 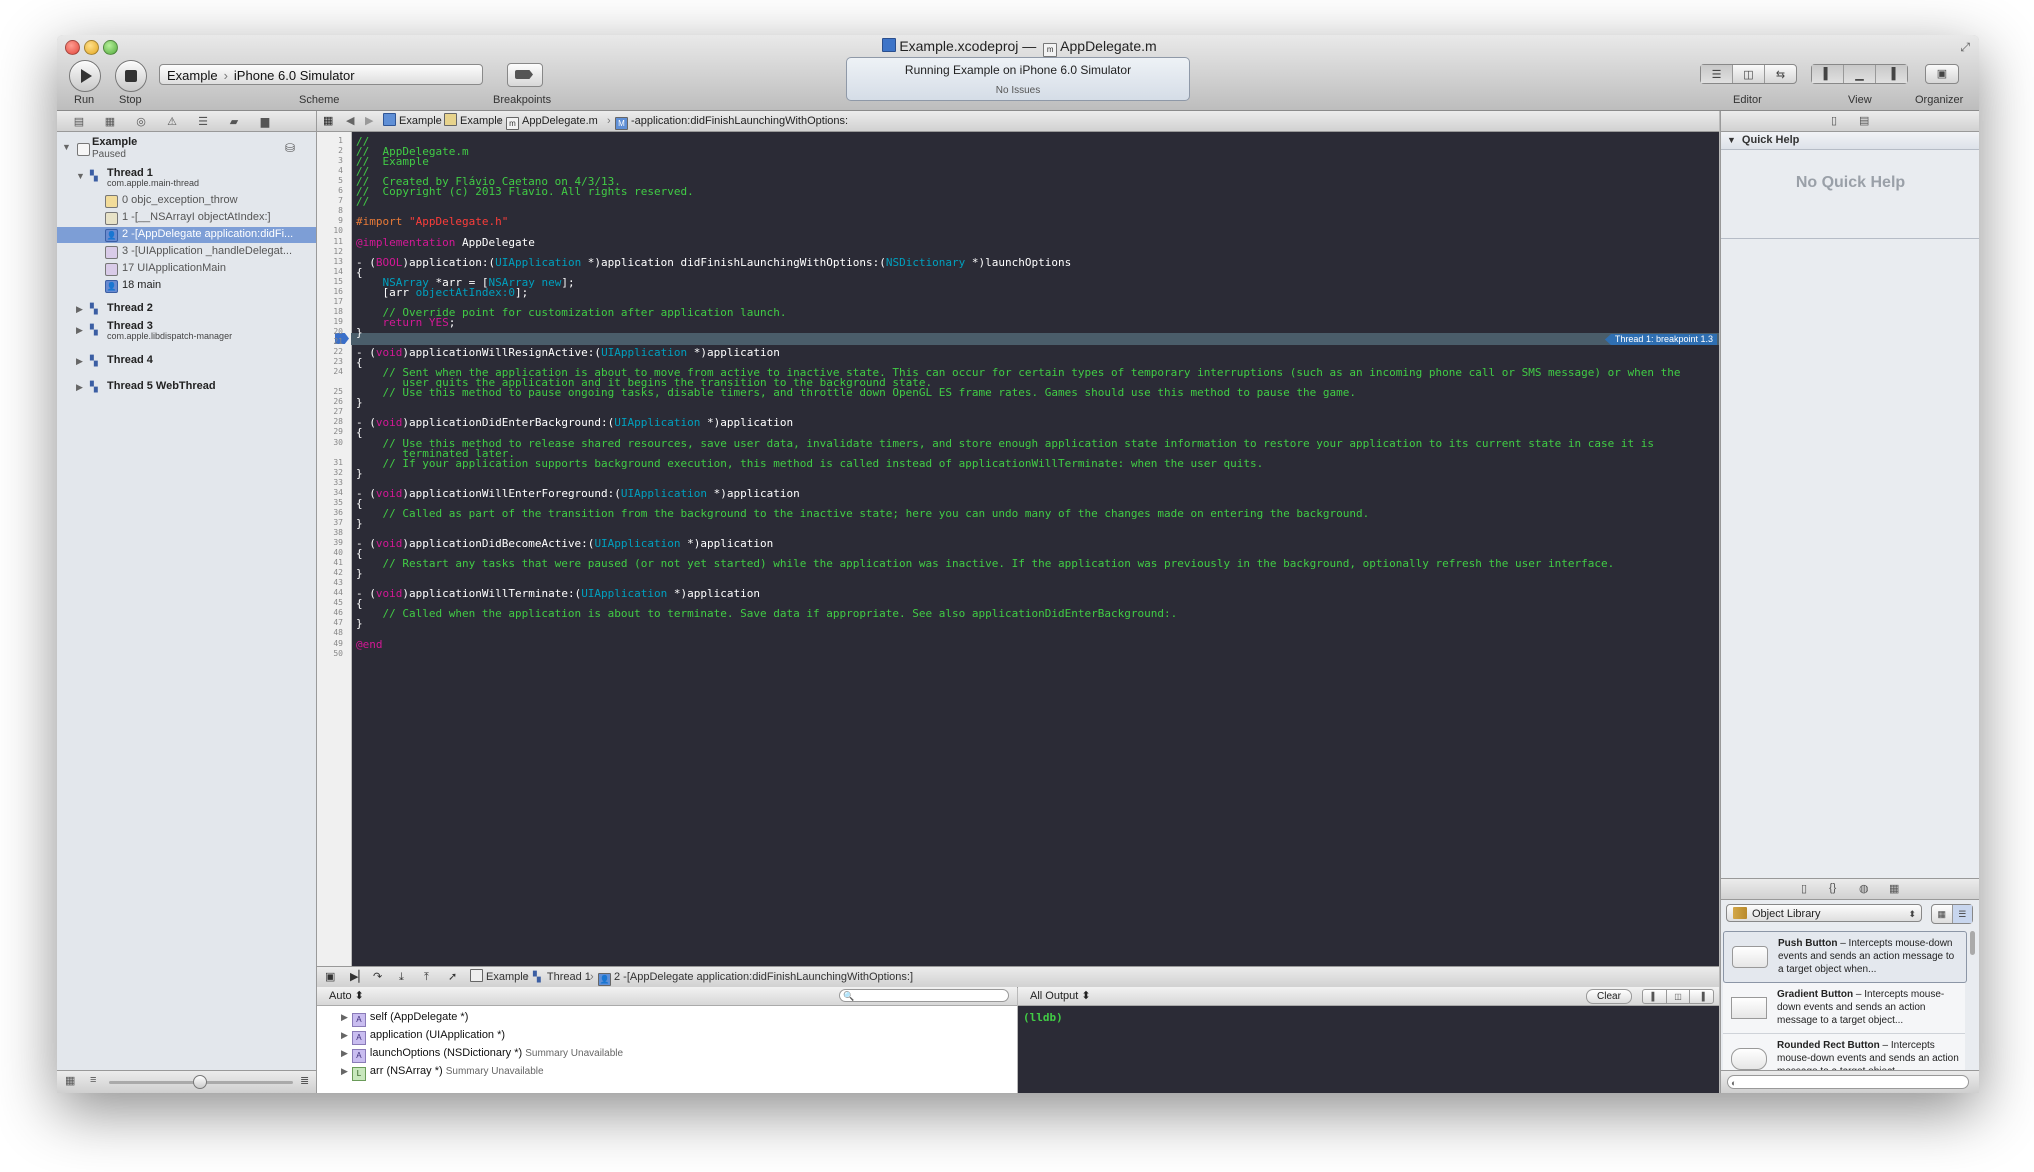 What do you see at coordinates (330, 612) in the screenshot?
I see `line-number: 46` at bounding box center [330, 612].